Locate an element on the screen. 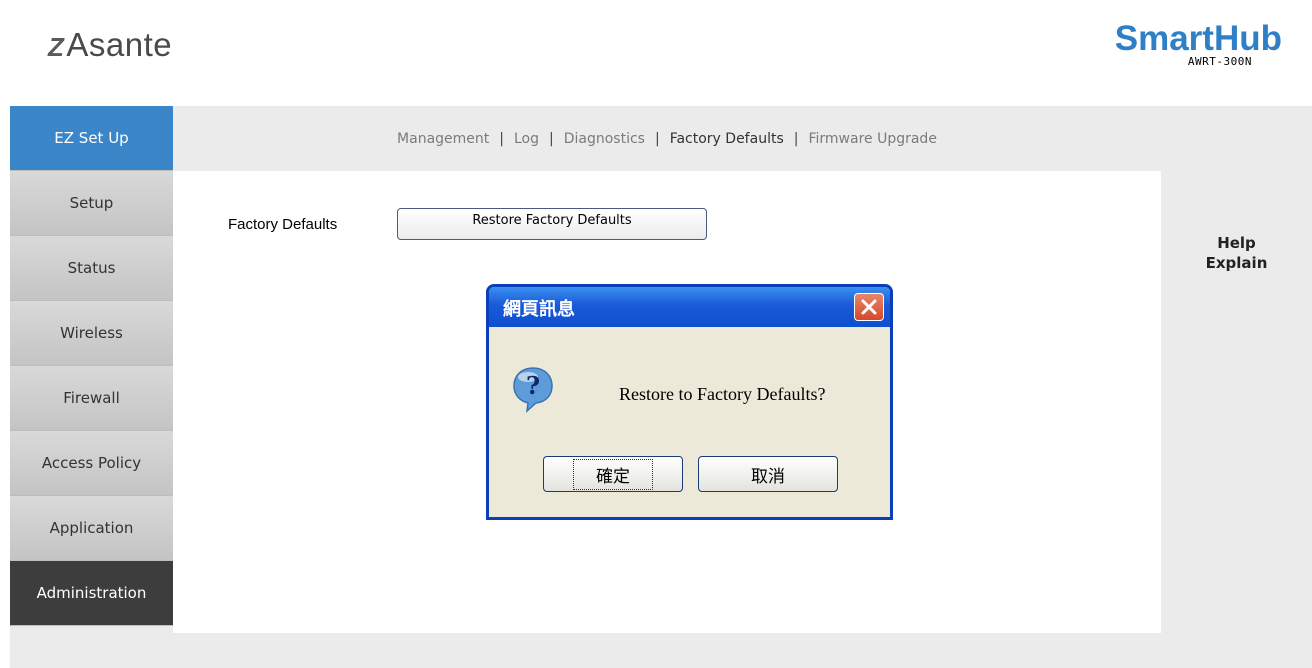 Image resolution: width=1312 pixels, height=668 pixels. help-label: Help is located at coordinates (1236, 243).